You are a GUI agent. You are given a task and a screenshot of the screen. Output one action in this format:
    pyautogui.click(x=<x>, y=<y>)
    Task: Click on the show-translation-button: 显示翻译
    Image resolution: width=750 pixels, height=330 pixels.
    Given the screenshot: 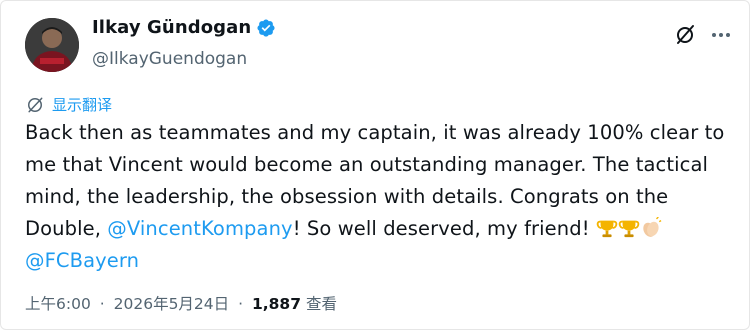 What is the action you would take?
    pyautogui.click(x=68, y=104)
    